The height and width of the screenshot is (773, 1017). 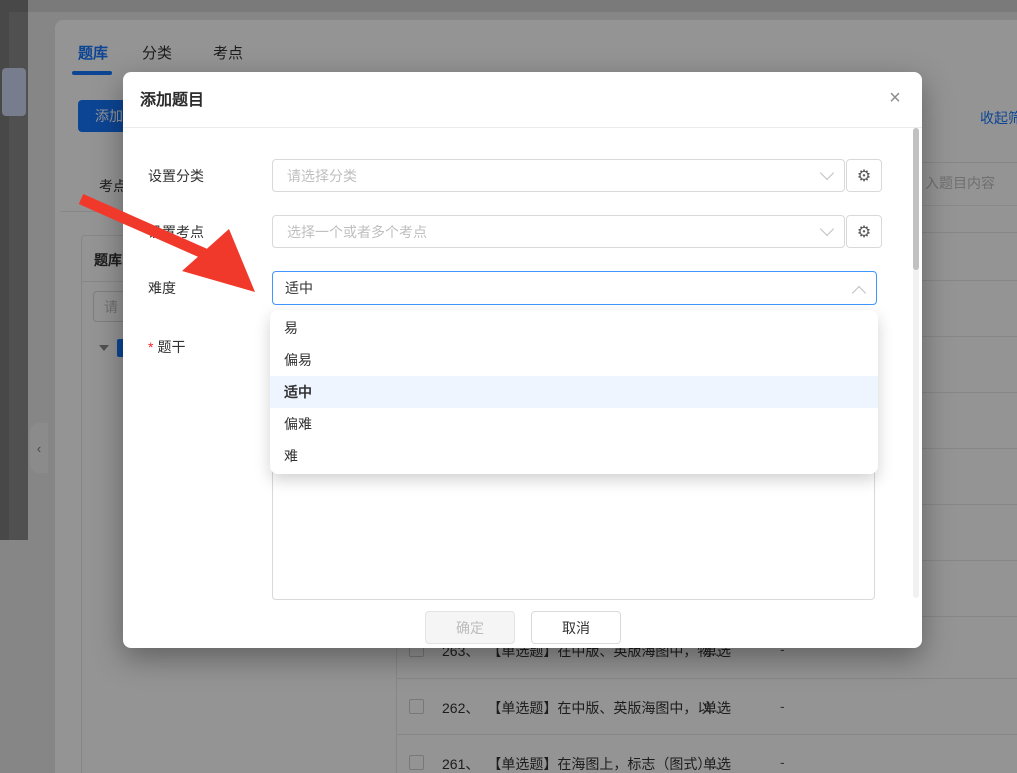 What do you see at coordinates (299, 288) in the screenshot?
I see `difficulty-select-value: 适中` at bounding box center [299, 288].